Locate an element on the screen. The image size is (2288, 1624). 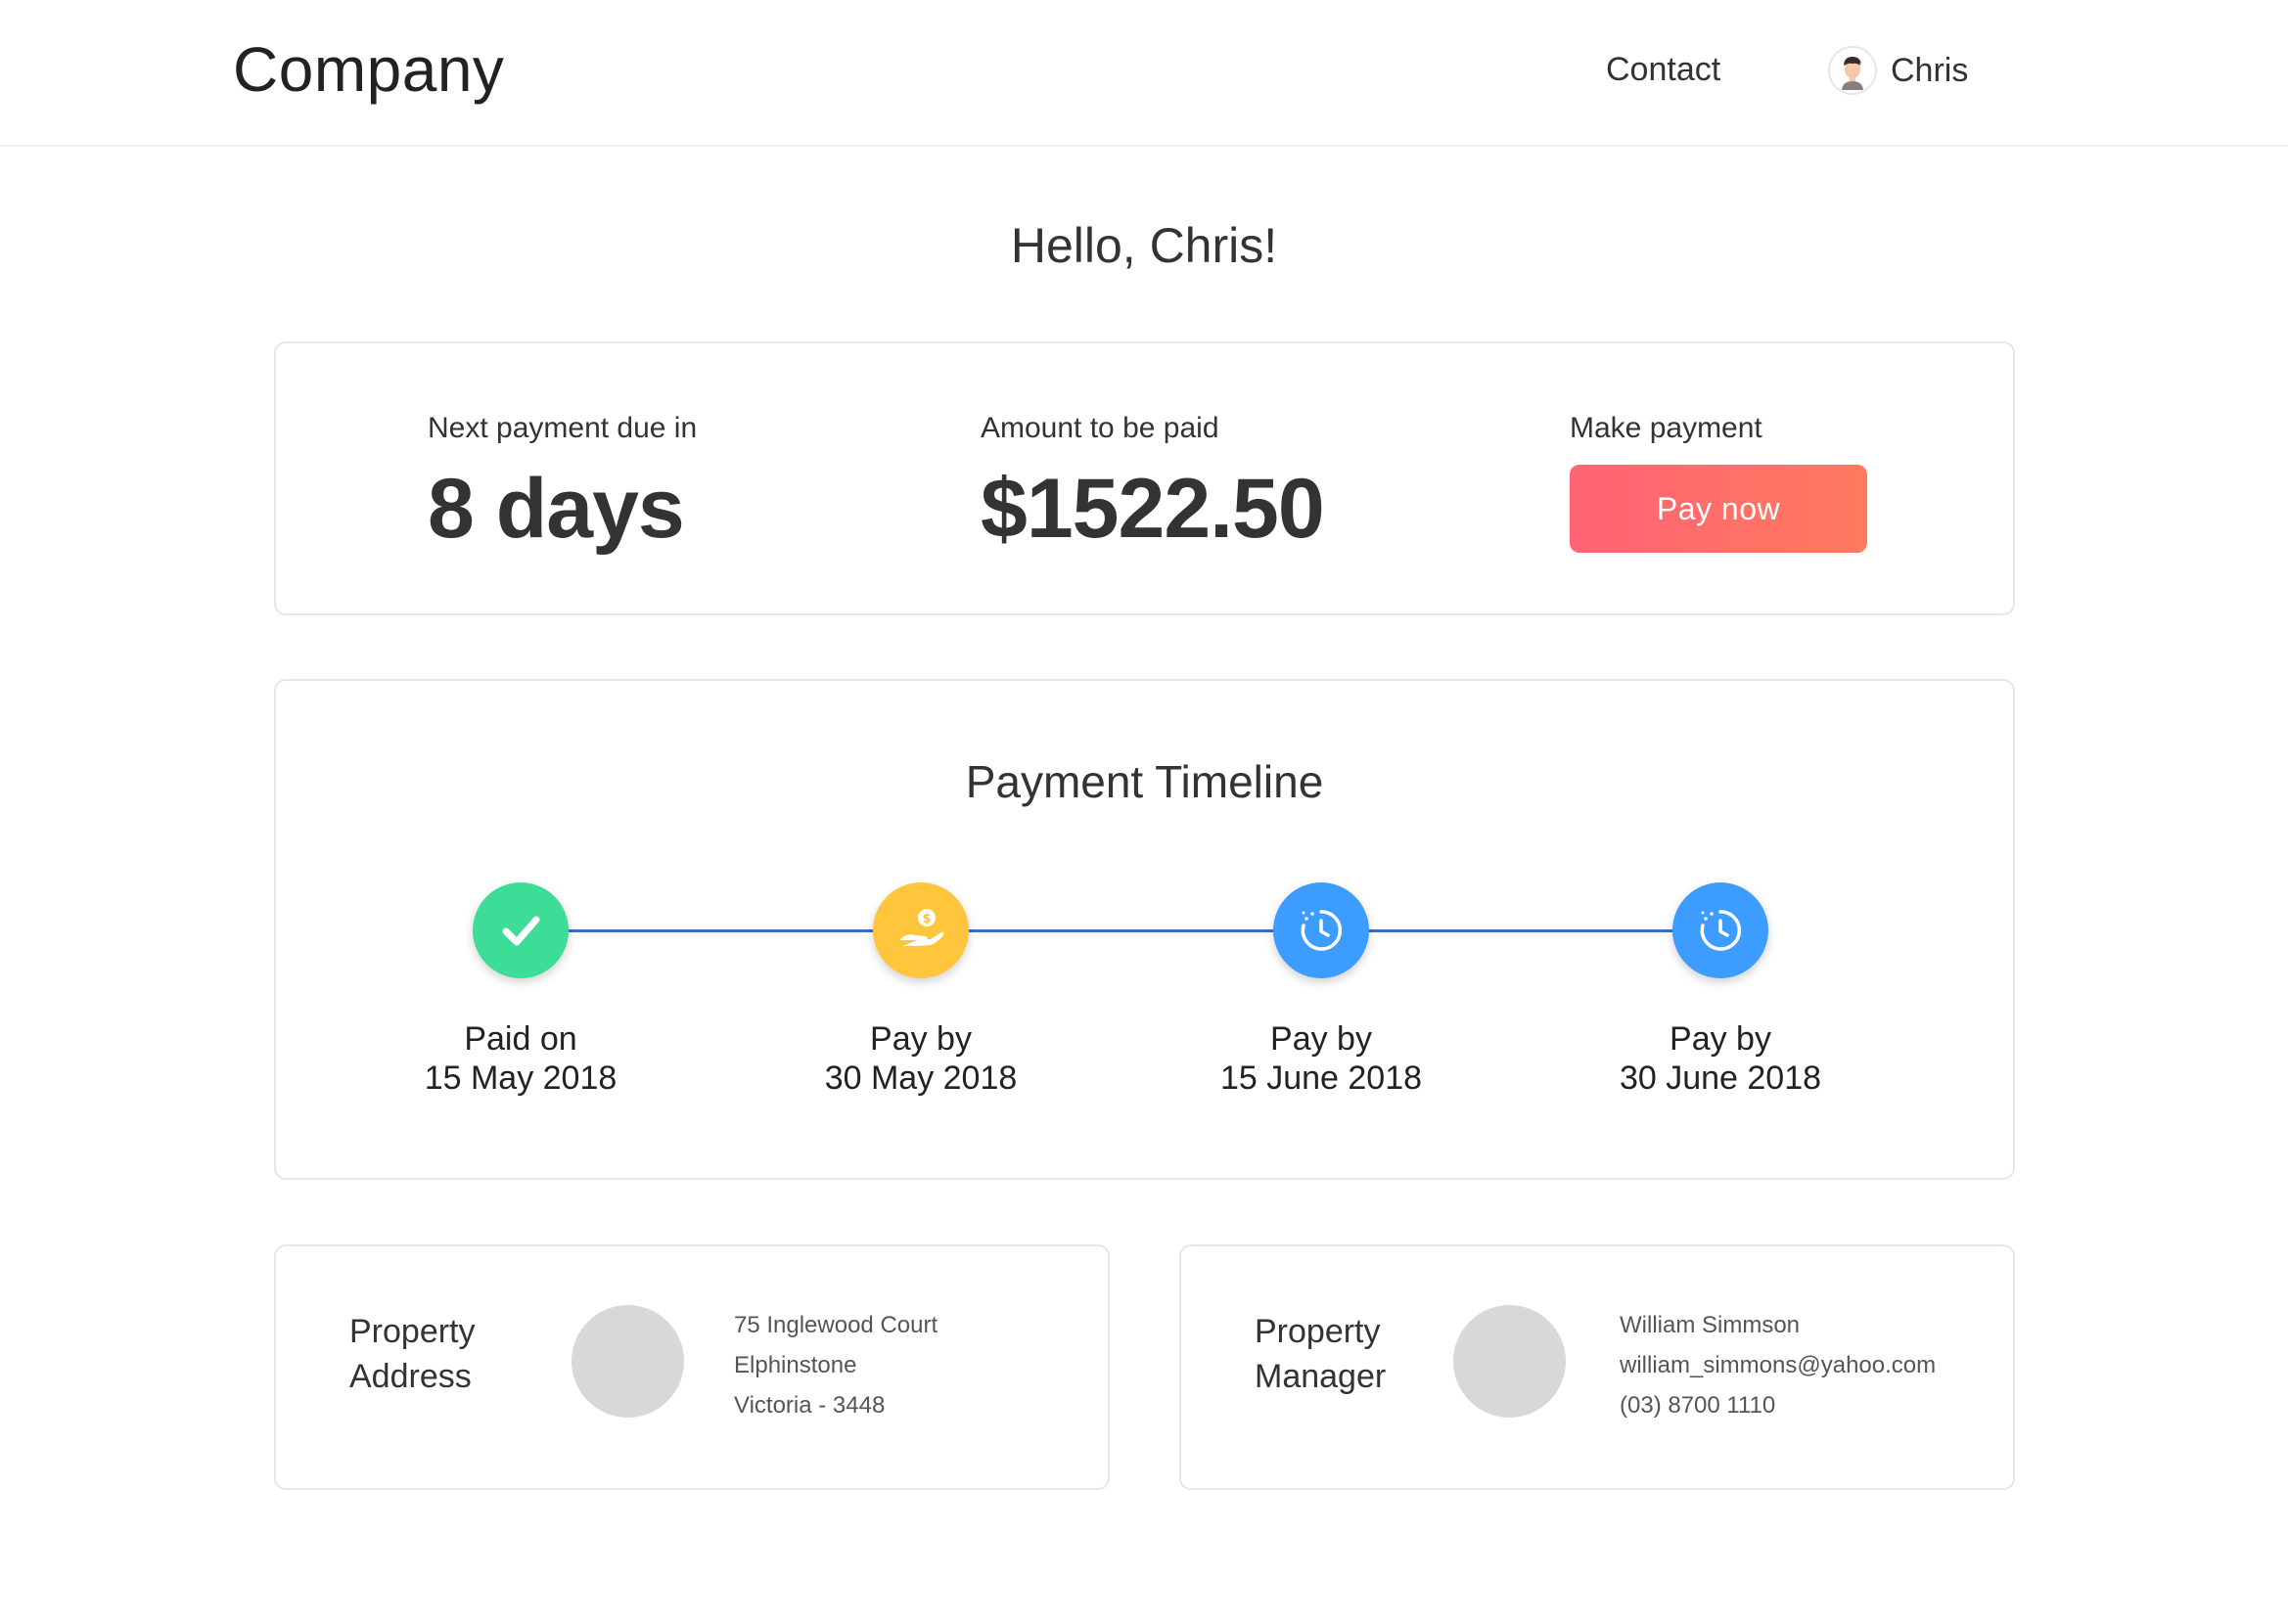
timeline-connector-line is located at coordinates (1120, 930).